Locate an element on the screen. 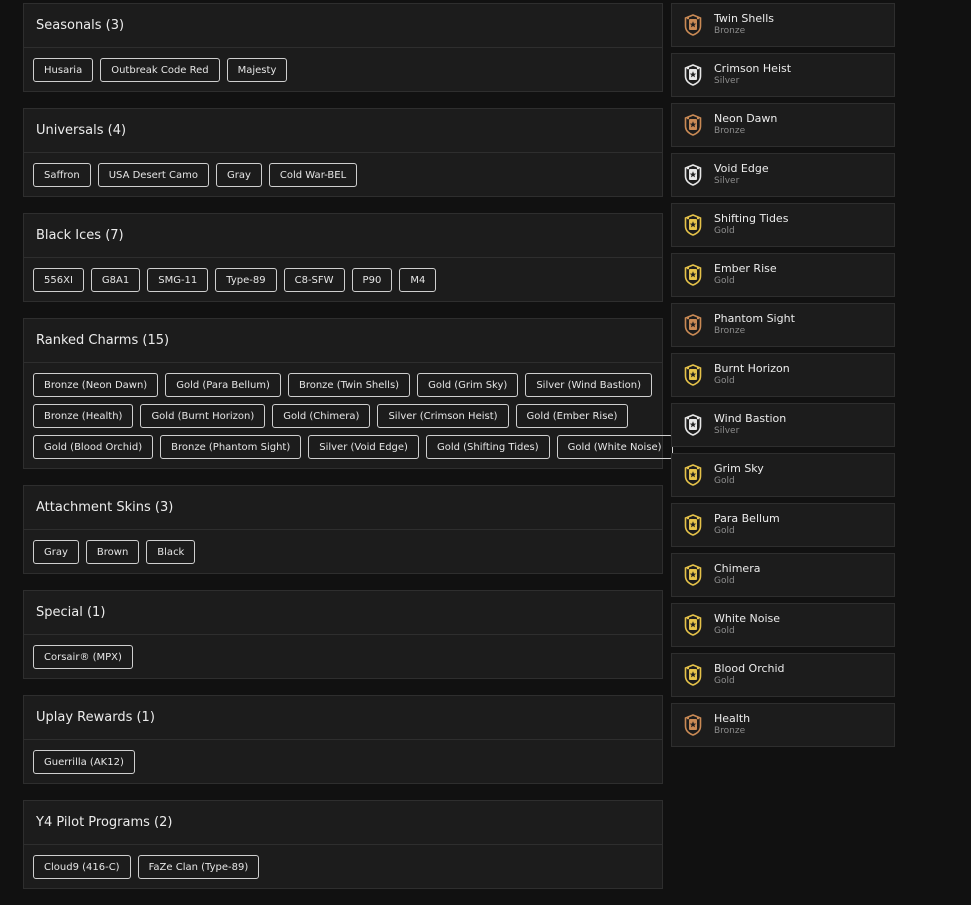 The image size is (971, 905). charm-card-crimson-heist: Crimson Heist Silver is located at coordinates (783, 75).